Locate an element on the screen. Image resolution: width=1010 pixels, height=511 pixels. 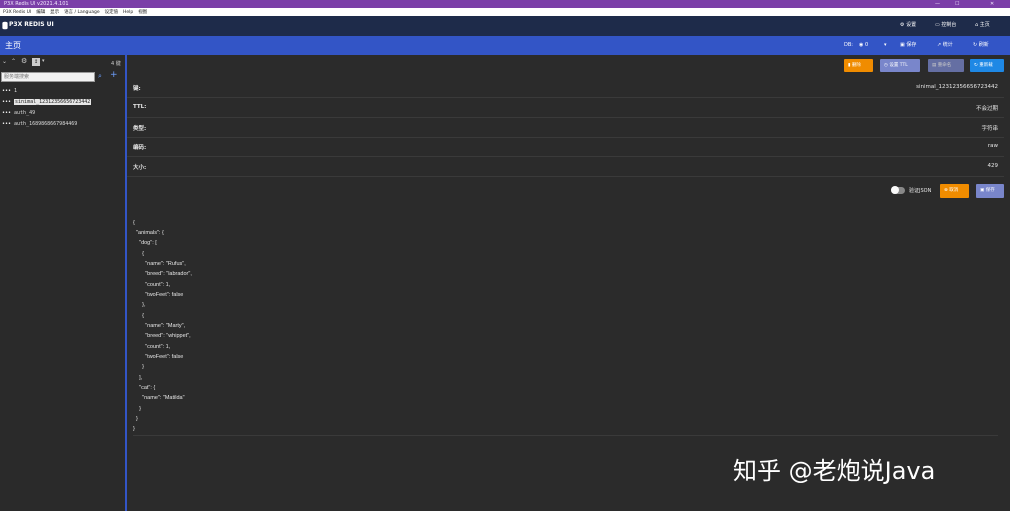
header-save-label: 保存 is located at coordinates (911, 45).